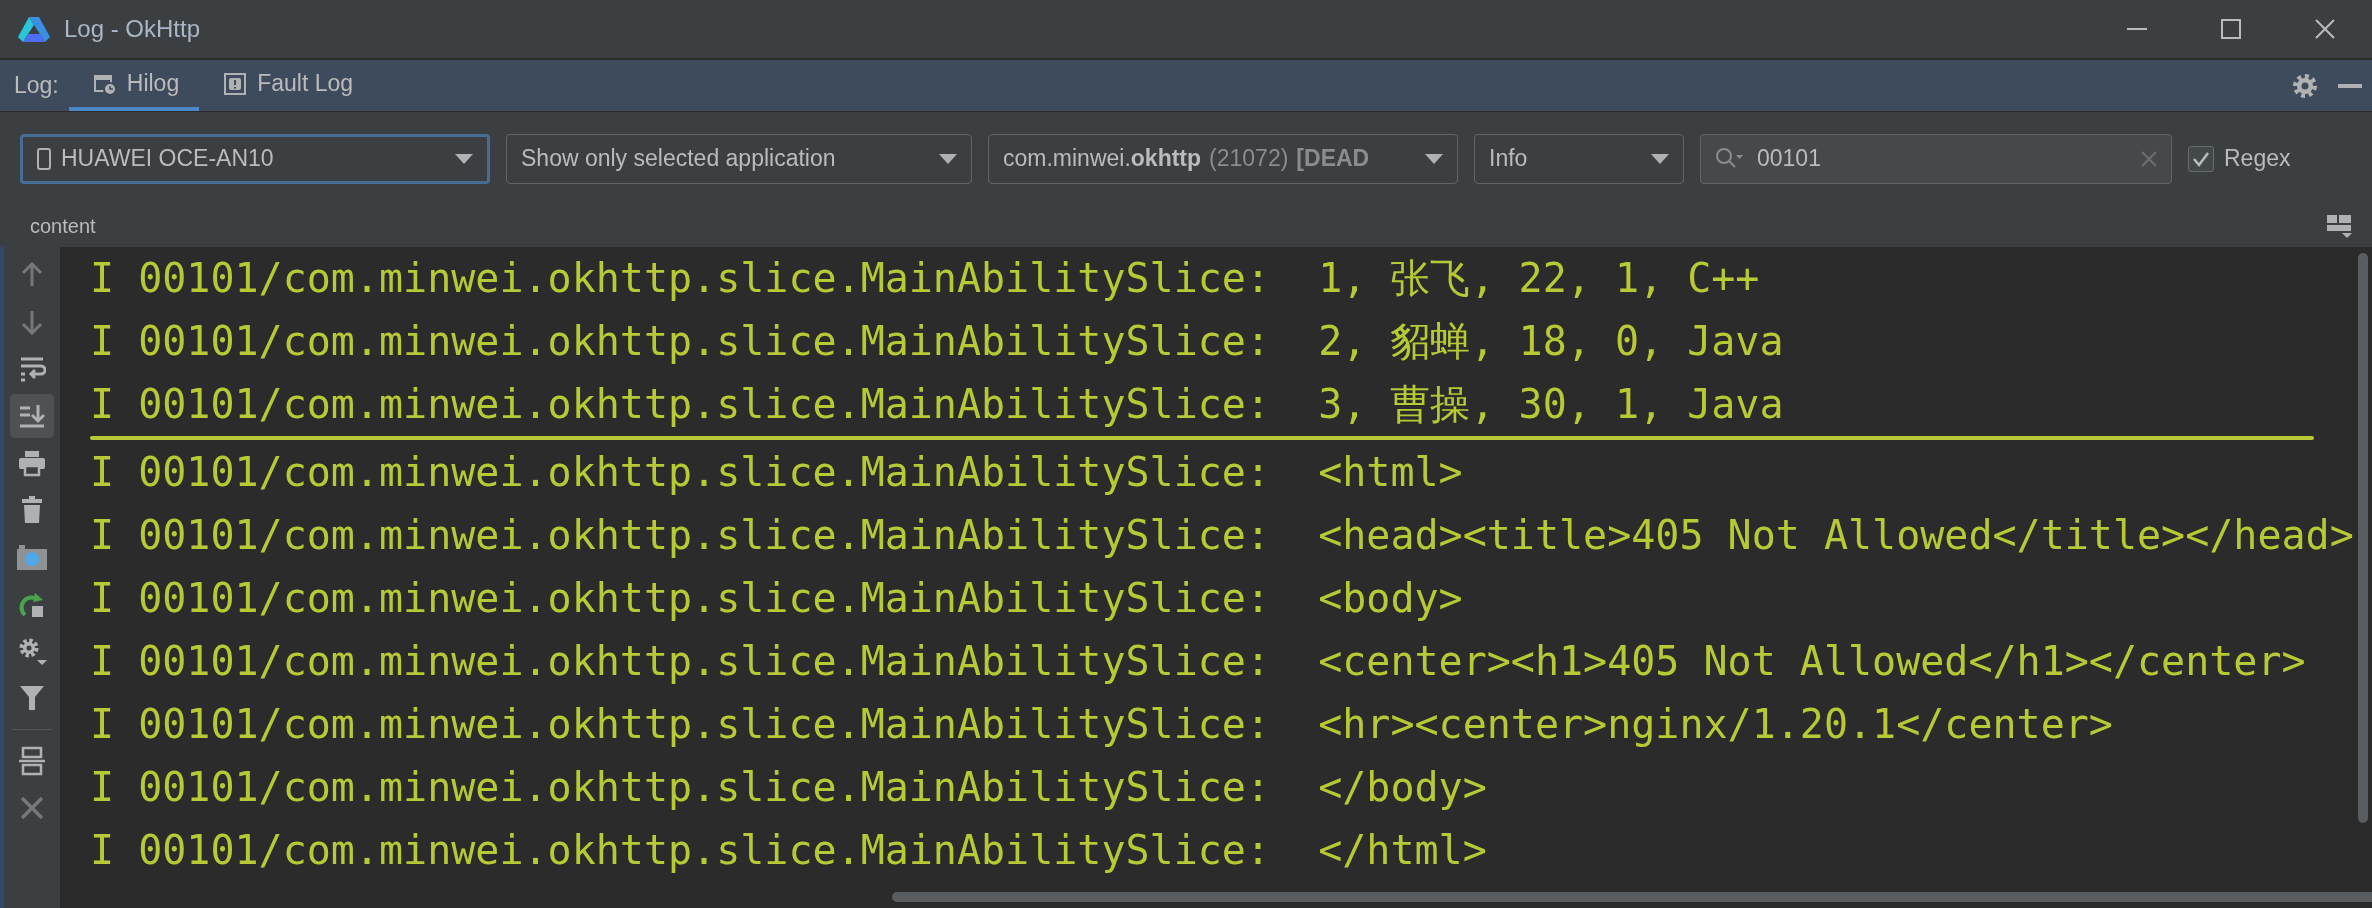 Image resolution: width=2372 pixels, height=908 pixels. I want to click on regex-checkbox, so click(2201, 158).